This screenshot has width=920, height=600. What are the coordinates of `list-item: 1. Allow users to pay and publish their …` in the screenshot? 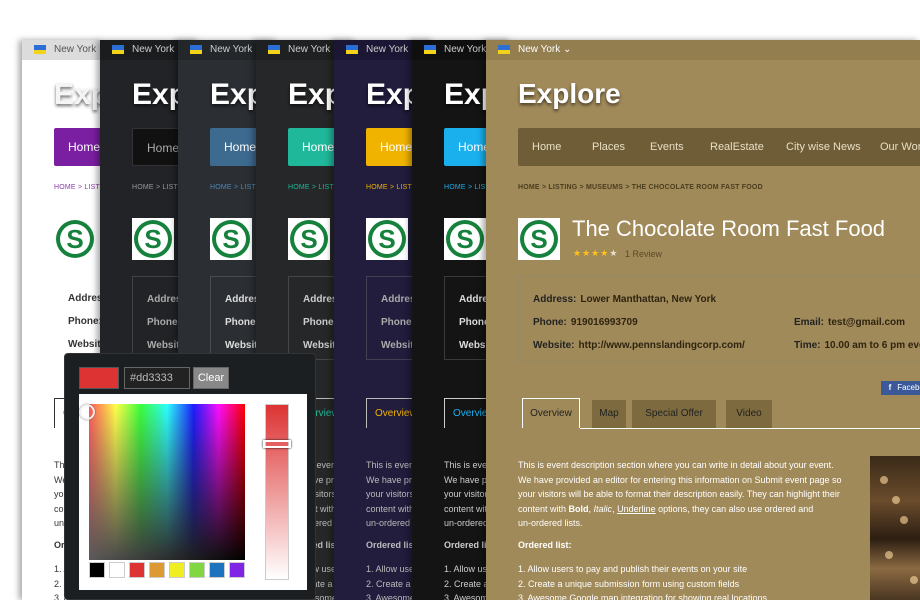 It's located at (633, 569).